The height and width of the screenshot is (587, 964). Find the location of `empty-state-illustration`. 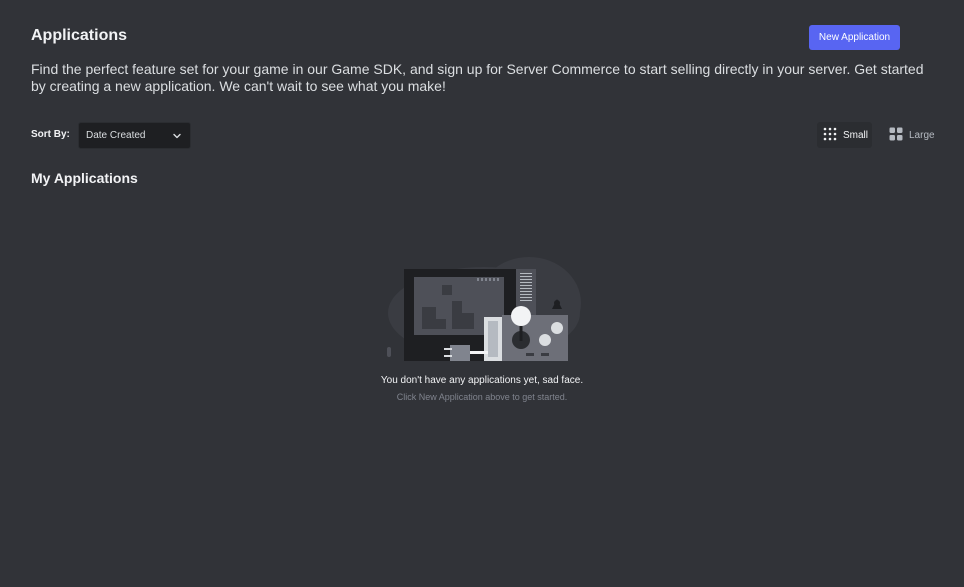

empty-state-illustration is located at coordinates (484, 313).